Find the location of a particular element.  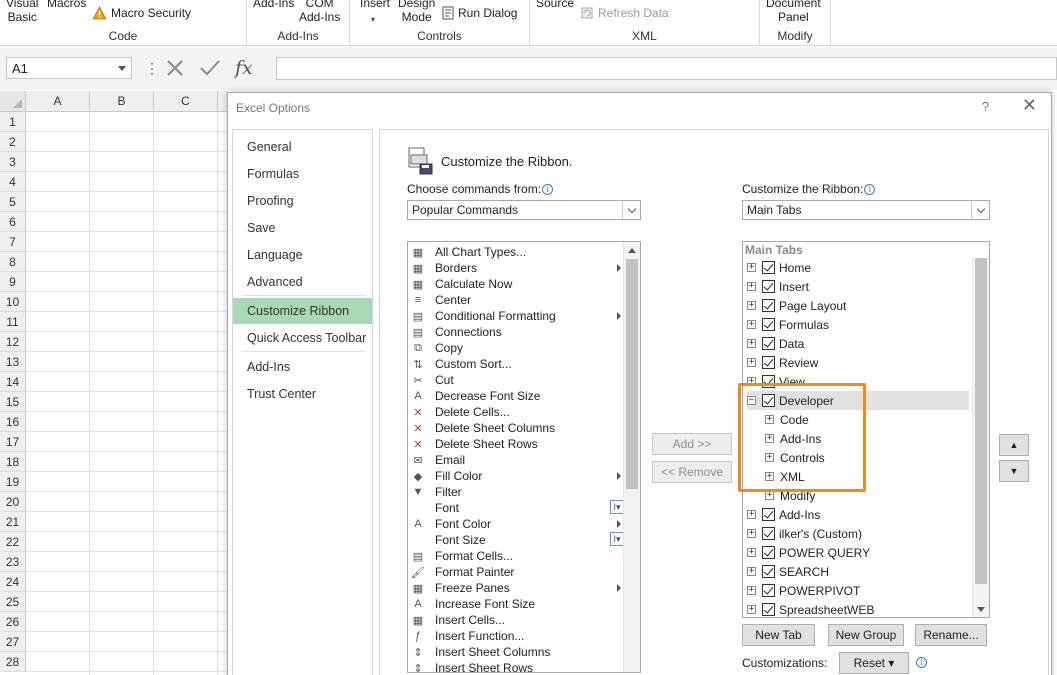

customize-ribbon-select: Main Tabs is located at coordinates (866, 210).